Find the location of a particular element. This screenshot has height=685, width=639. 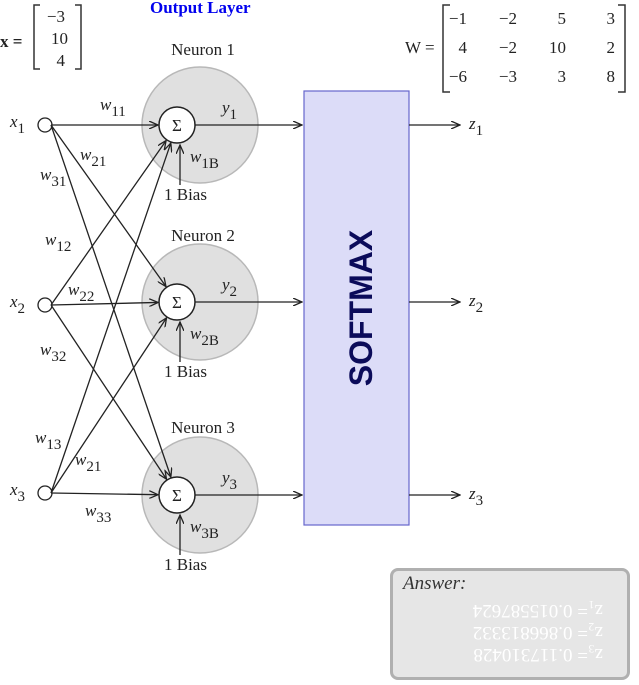

w-matrix-brackets is located at coordinates (534, 48).